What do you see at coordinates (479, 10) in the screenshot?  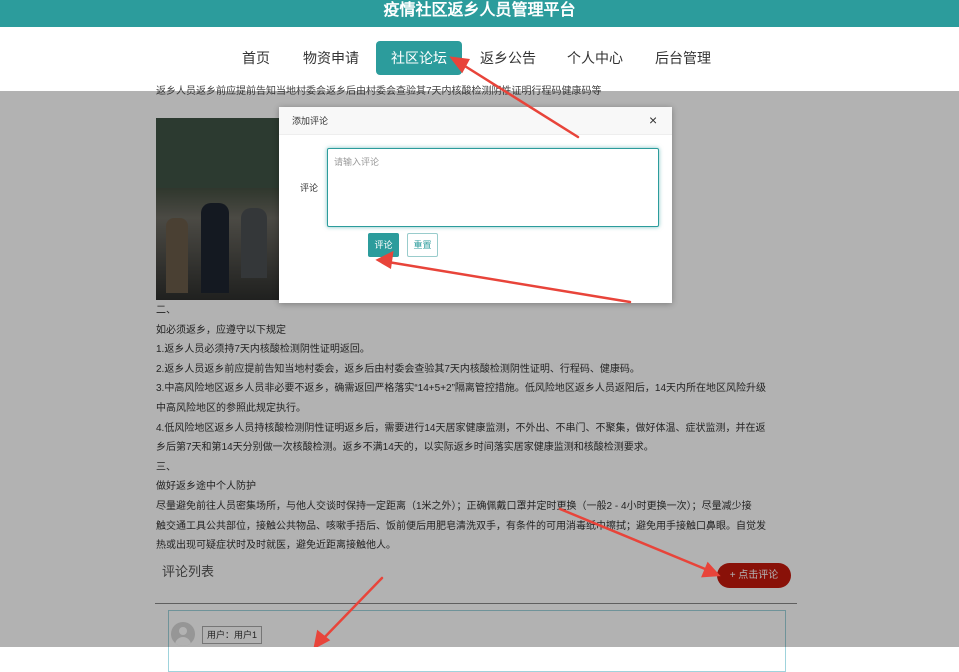 I see `app-title: 疫情社区返乡人员管理平台` at bounding box center [479, 10].